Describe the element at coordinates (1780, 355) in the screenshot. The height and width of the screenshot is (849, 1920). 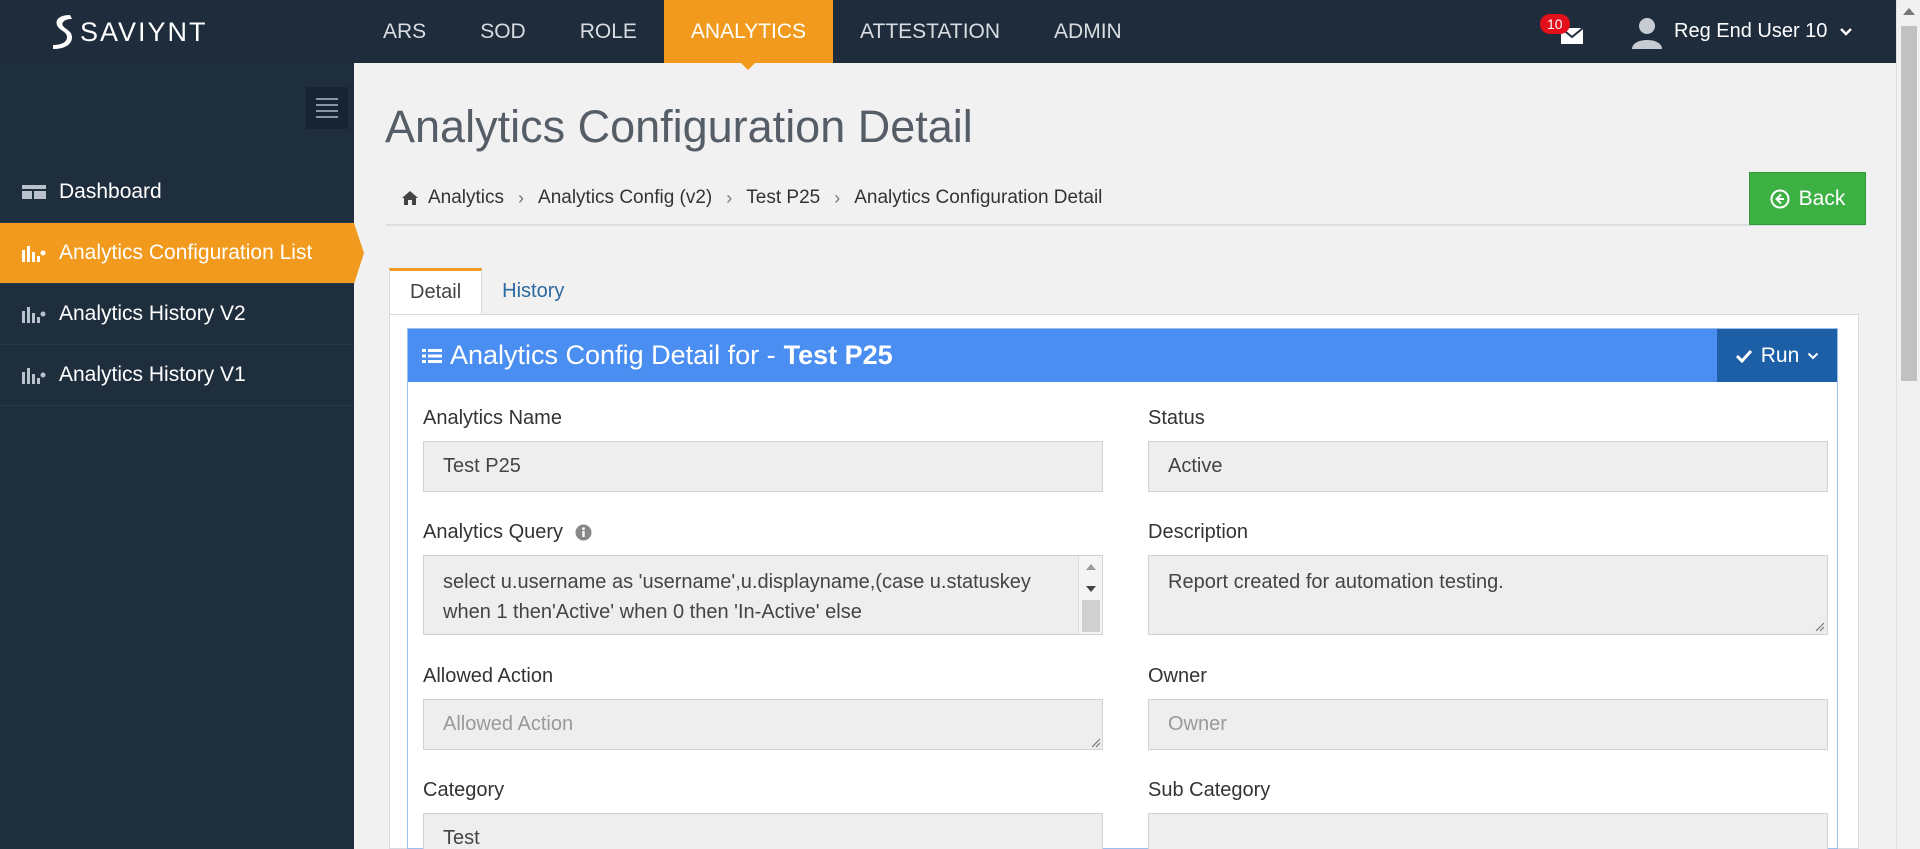
I see `run-button-label: Run` at that location.